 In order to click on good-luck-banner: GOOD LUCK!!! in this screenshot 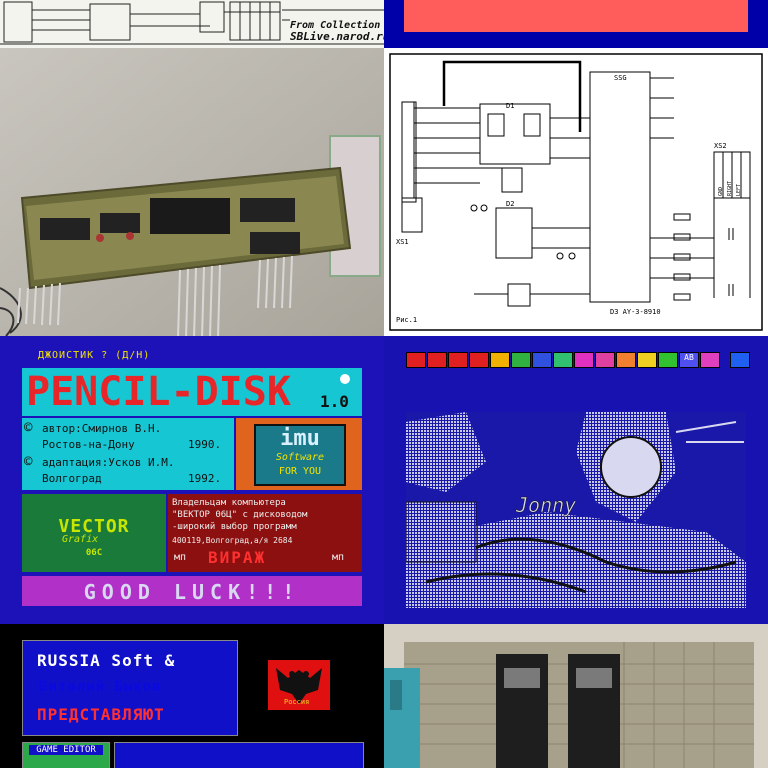, I will do `click(192, 591)`.